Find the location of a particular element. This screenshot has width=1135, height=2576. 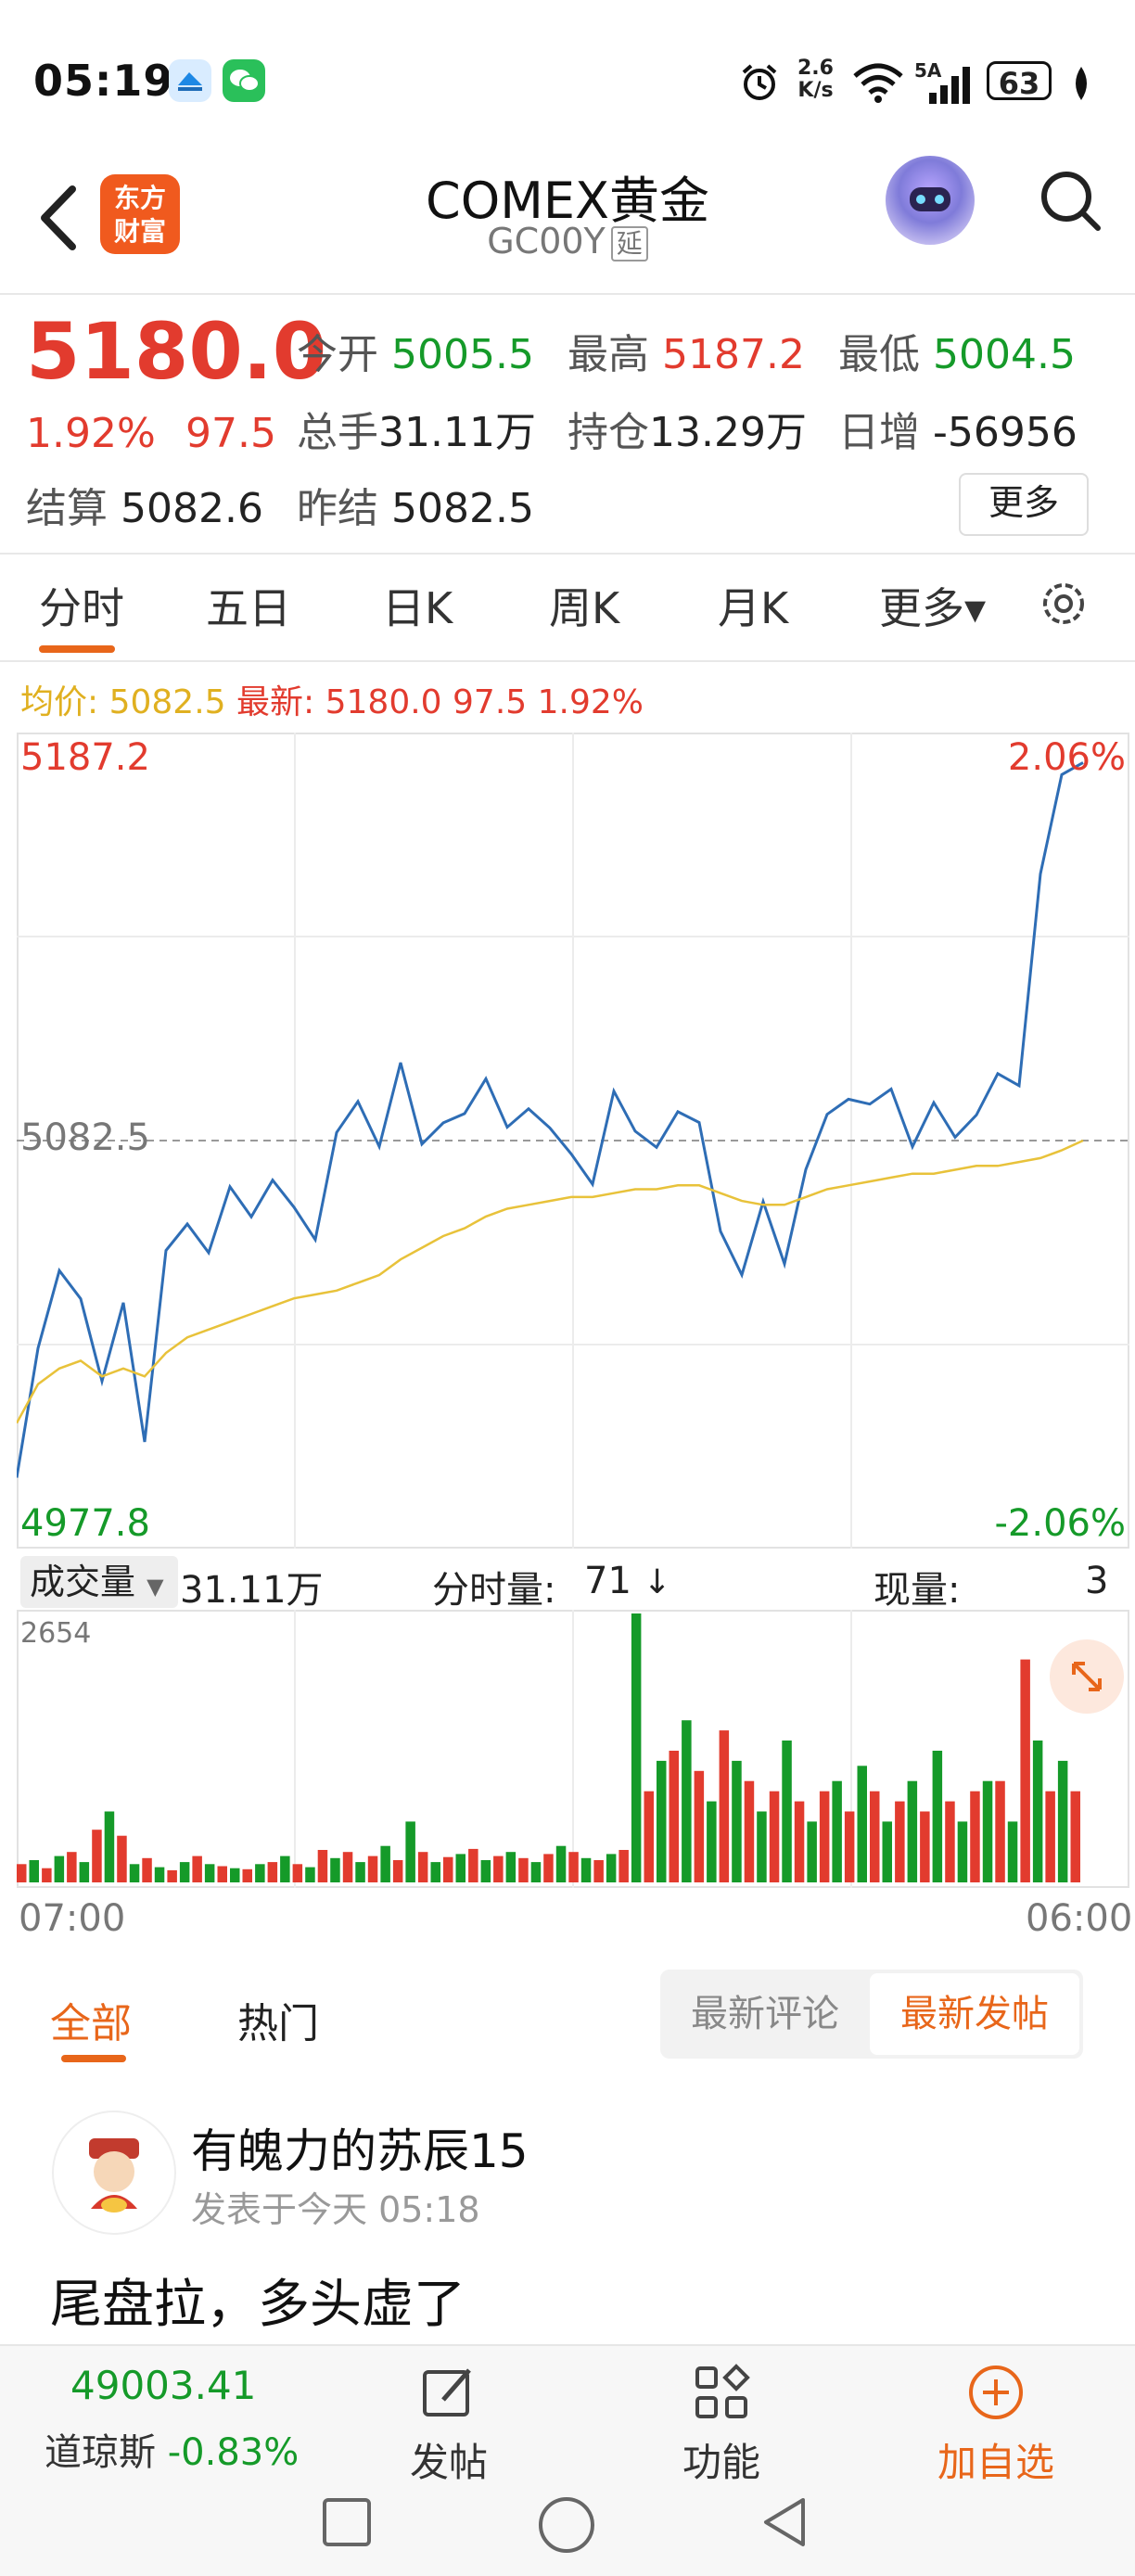

expand-chart-icon is located at coordinates (1087, 1676).